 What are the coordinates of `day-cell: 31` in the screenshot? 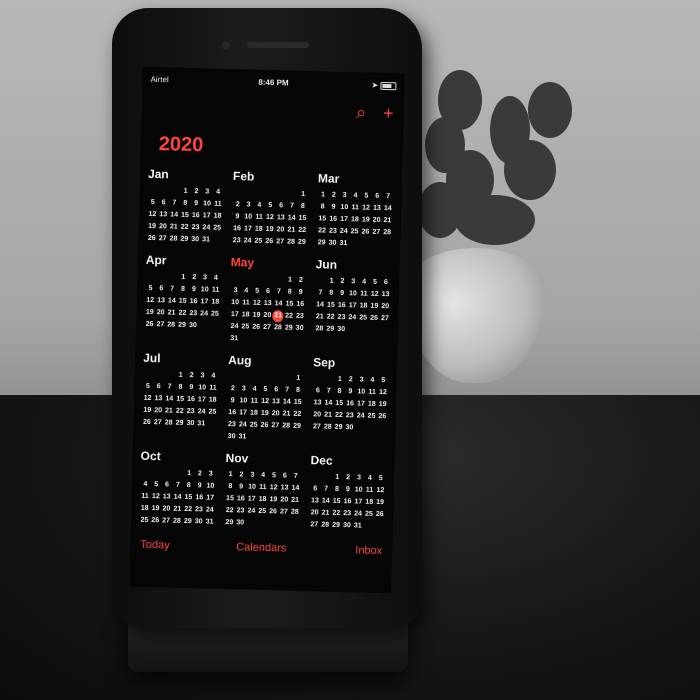 It's located at (357, 526).